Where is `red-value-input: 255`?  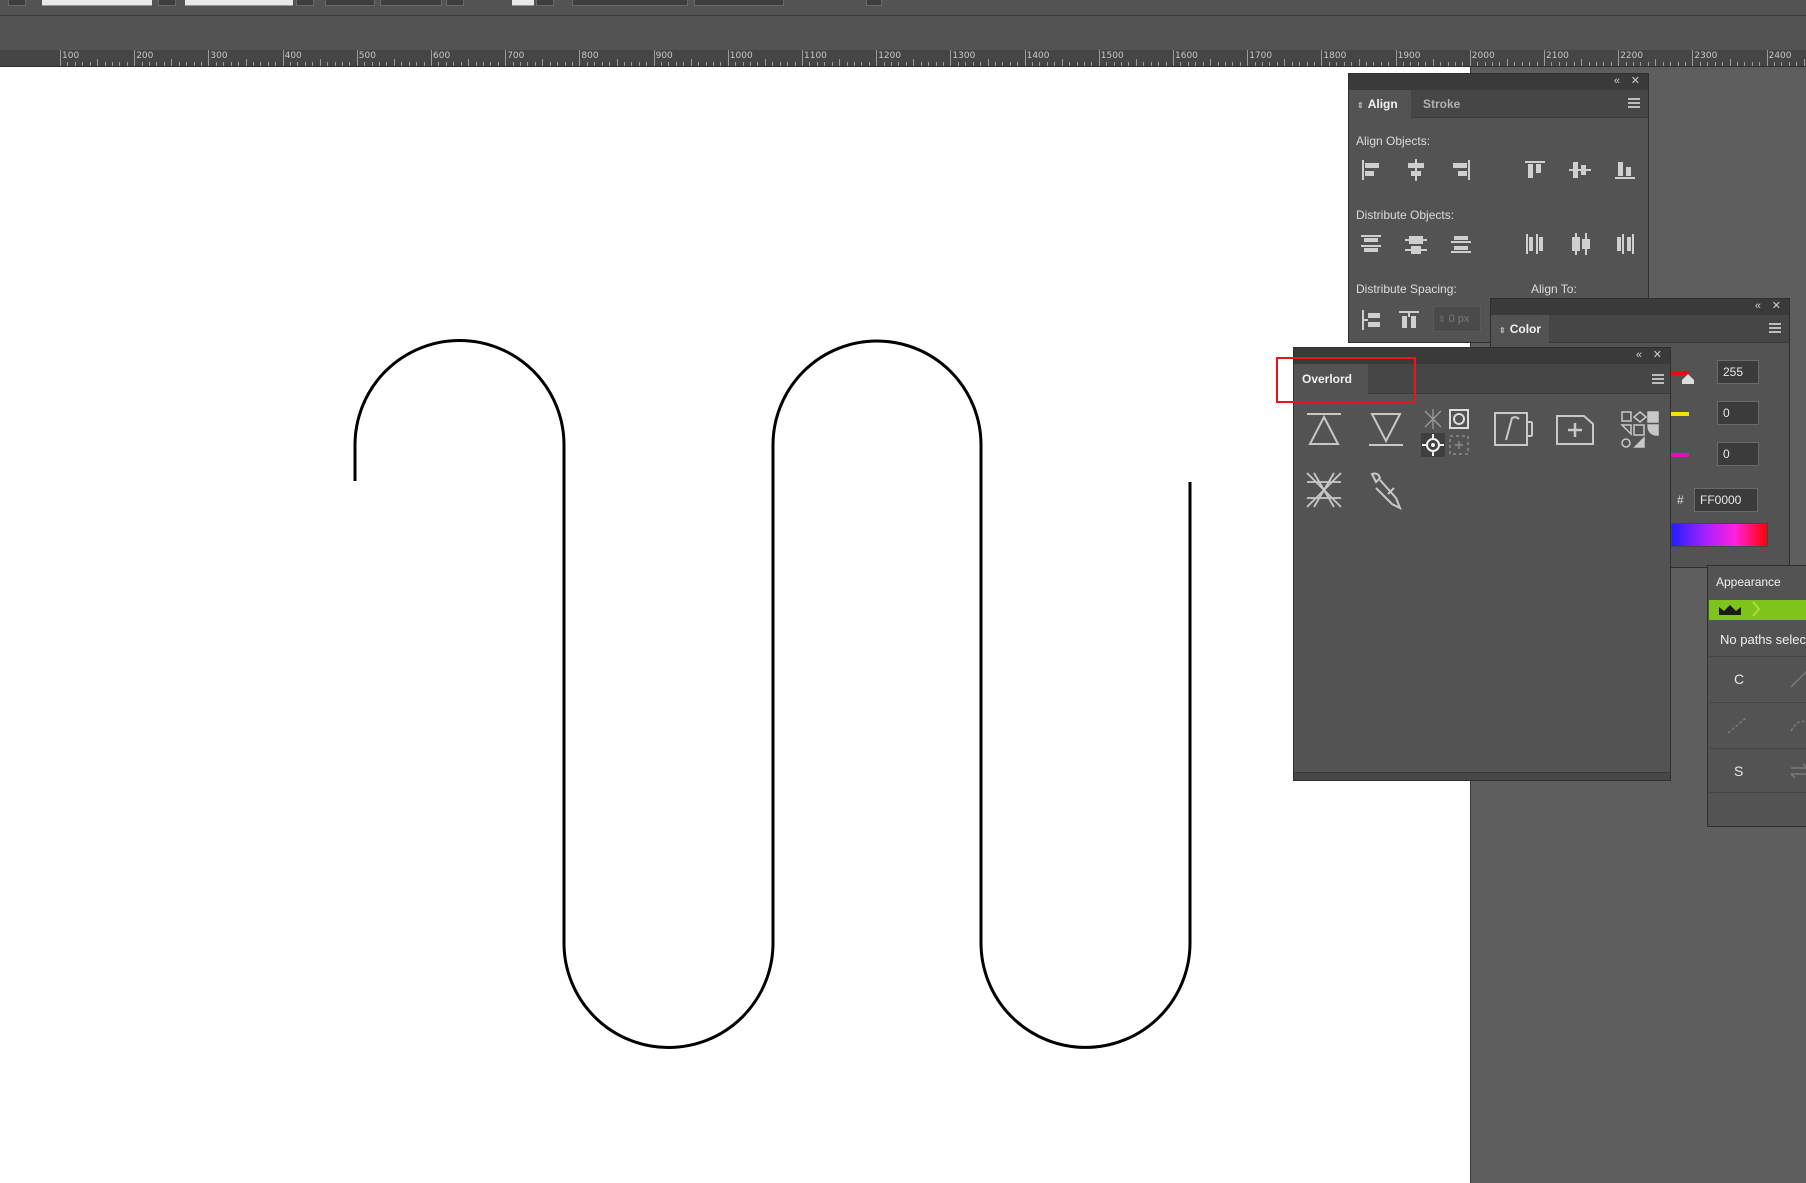
red-value-input: 255 is located at coordinates (1738, 372).